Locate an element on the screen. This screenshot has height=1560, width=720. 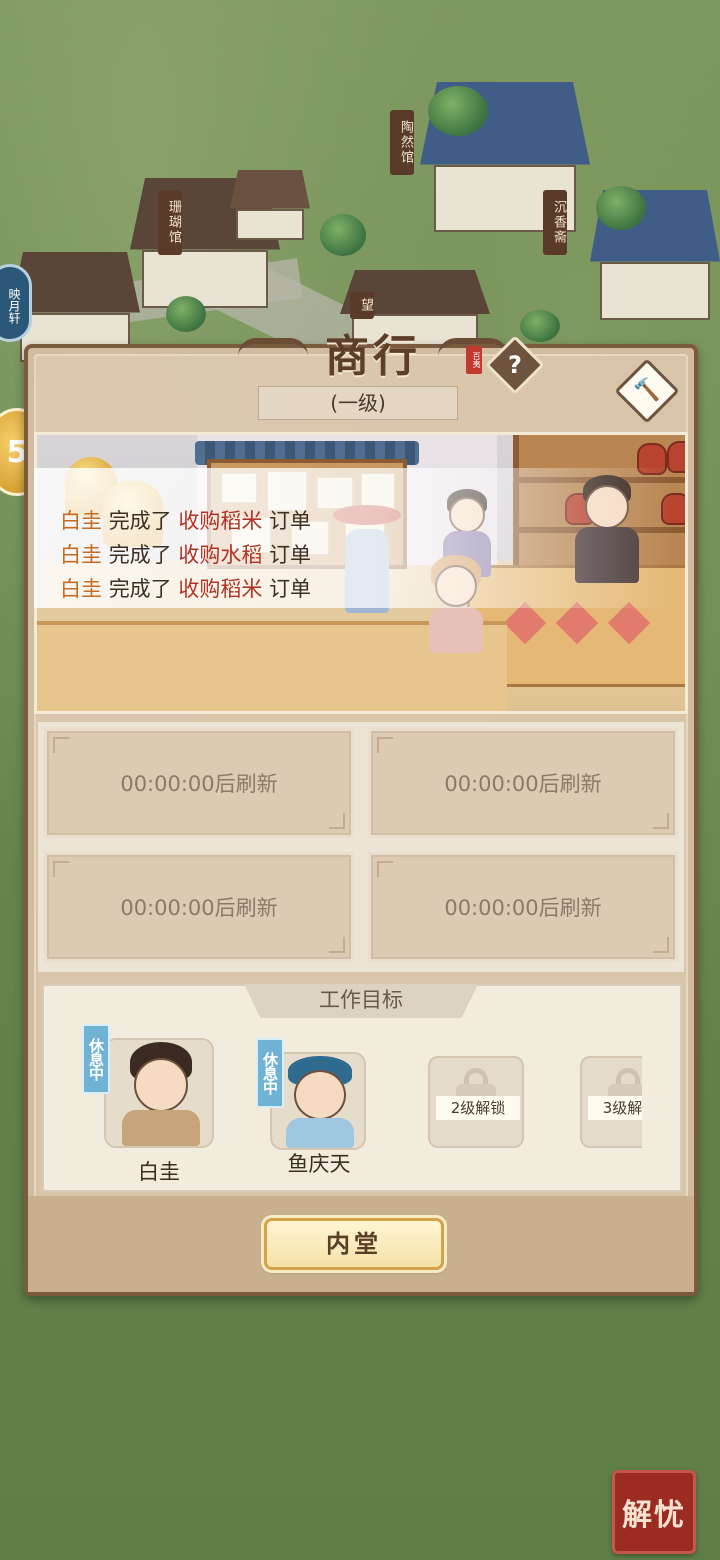
work-target-section: 工作目标 休息中 白圭 休息中 鱼庆天 2级解锁 3级解 is located at coordinates (362, 1088).